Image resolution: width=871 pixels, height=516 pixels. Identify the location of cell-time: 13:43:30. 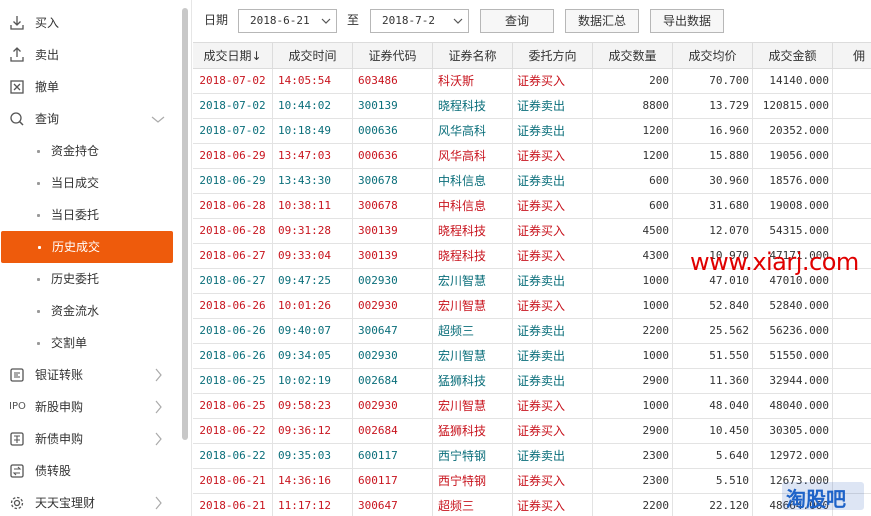
(313, 181).